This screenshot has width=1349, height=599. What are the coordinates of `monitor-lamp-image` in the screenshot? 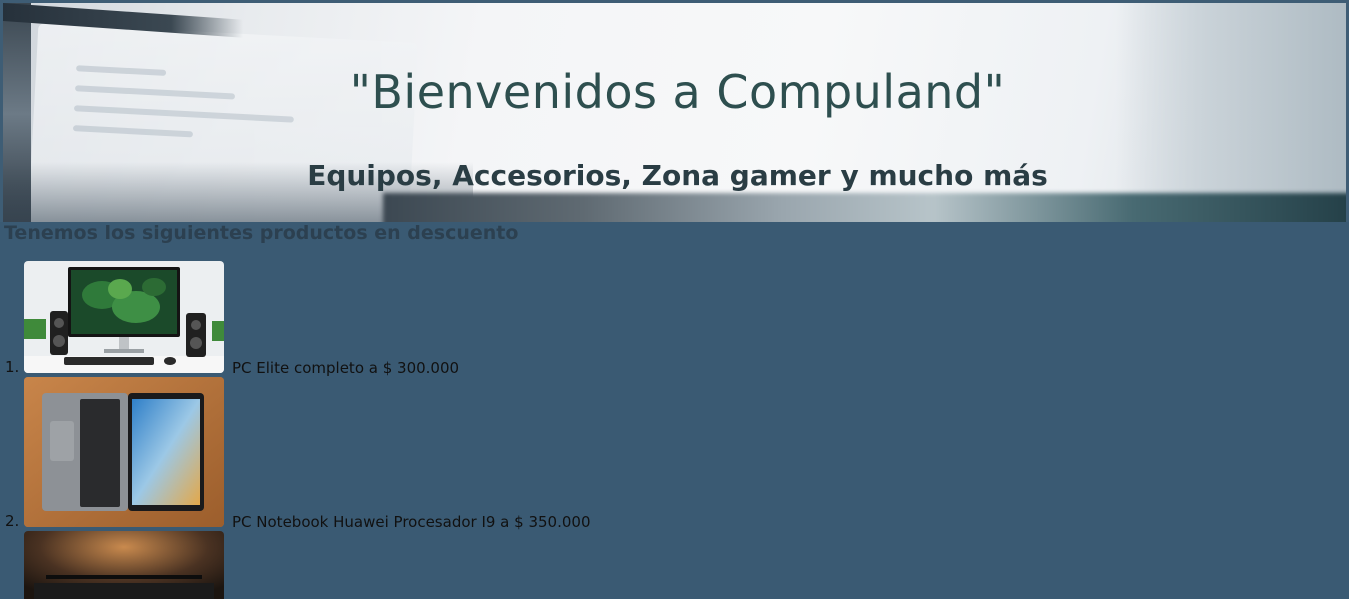 It's located at (124, 565).